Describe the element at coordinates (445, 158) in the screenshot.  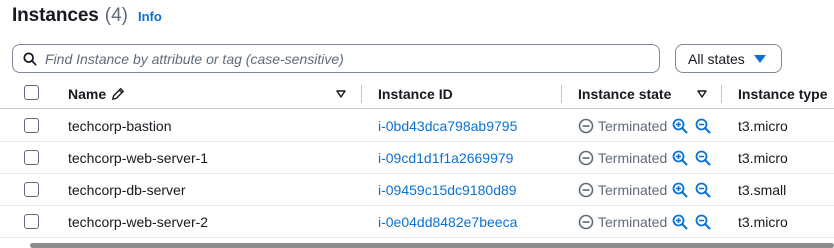
I see `instance-id-link: i-09cd1d1f1a2669979` at that location.